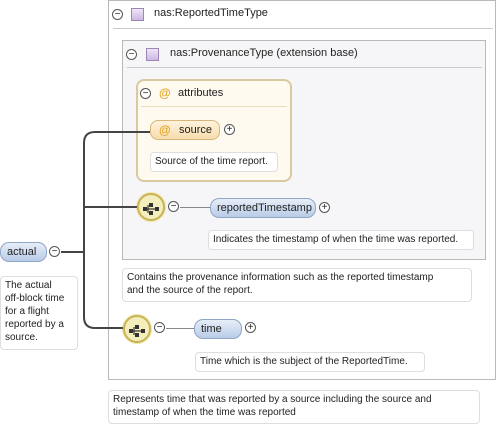  I want to click on time-element: time, so click(218, 329).